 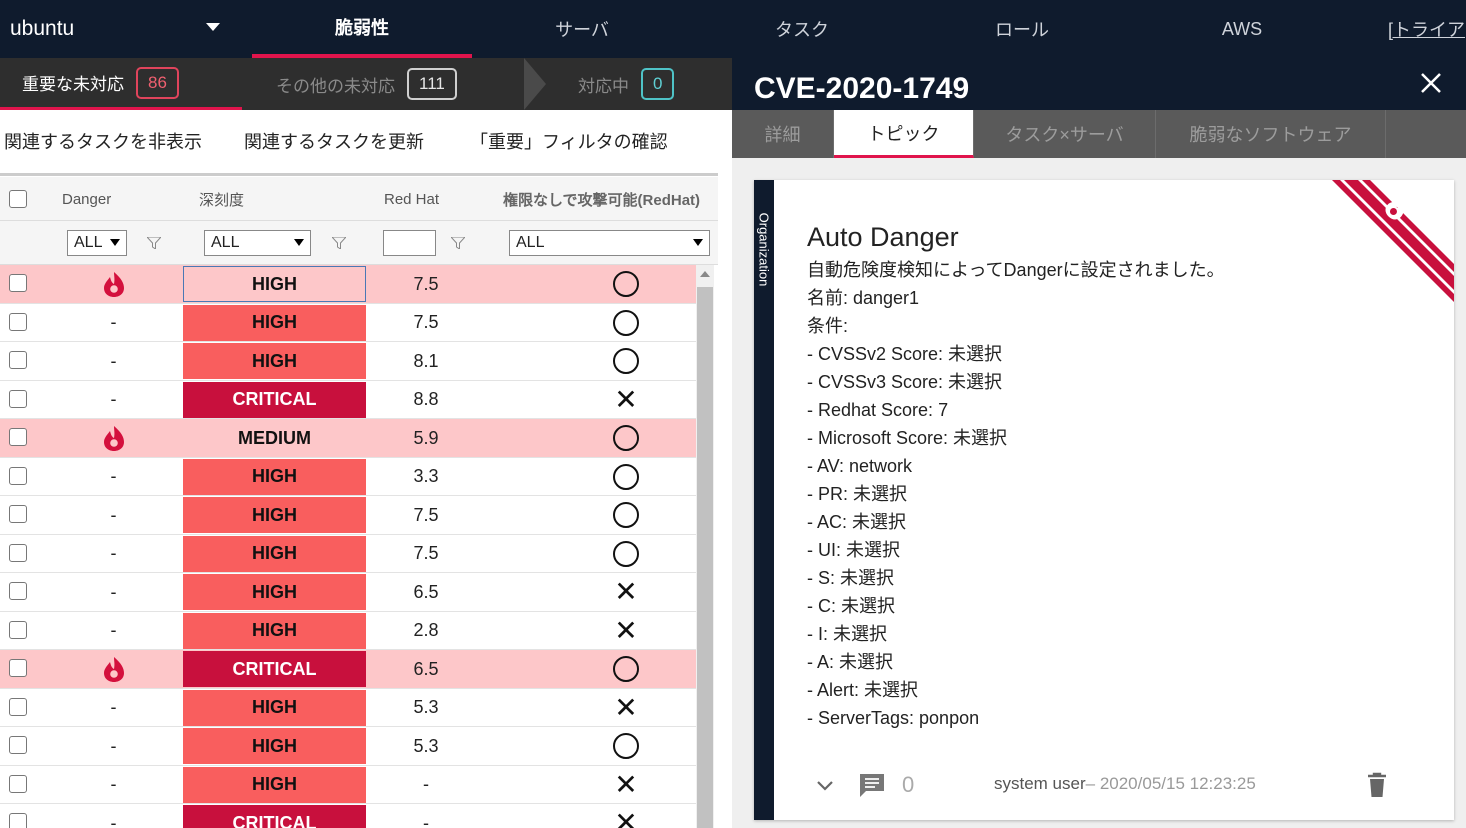 What do you see at coordinates (872, 785) in the screenshot?
I see `comment-icon` at bounding box center [872, 785].